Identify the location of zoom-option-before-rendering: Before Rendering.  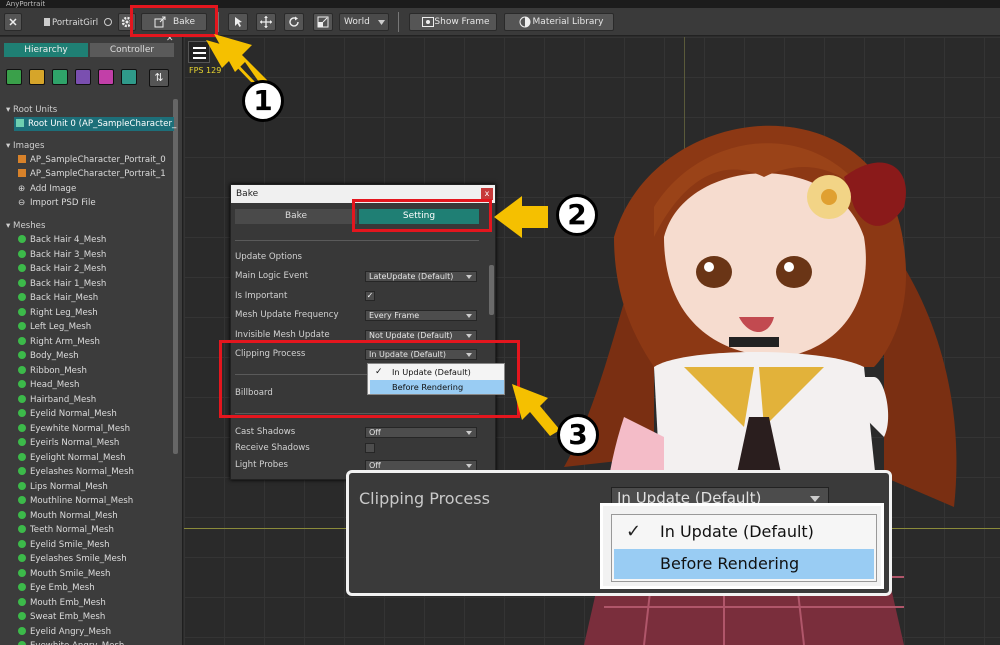
(744, 564).